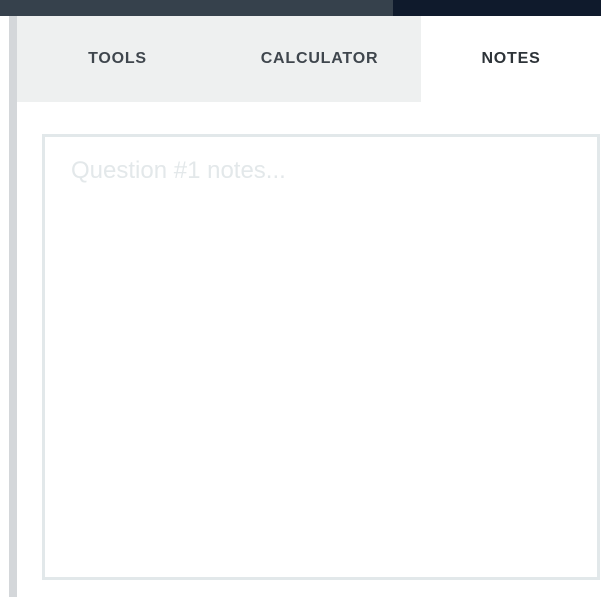  I want to click on top-bar, so click(300, 8).